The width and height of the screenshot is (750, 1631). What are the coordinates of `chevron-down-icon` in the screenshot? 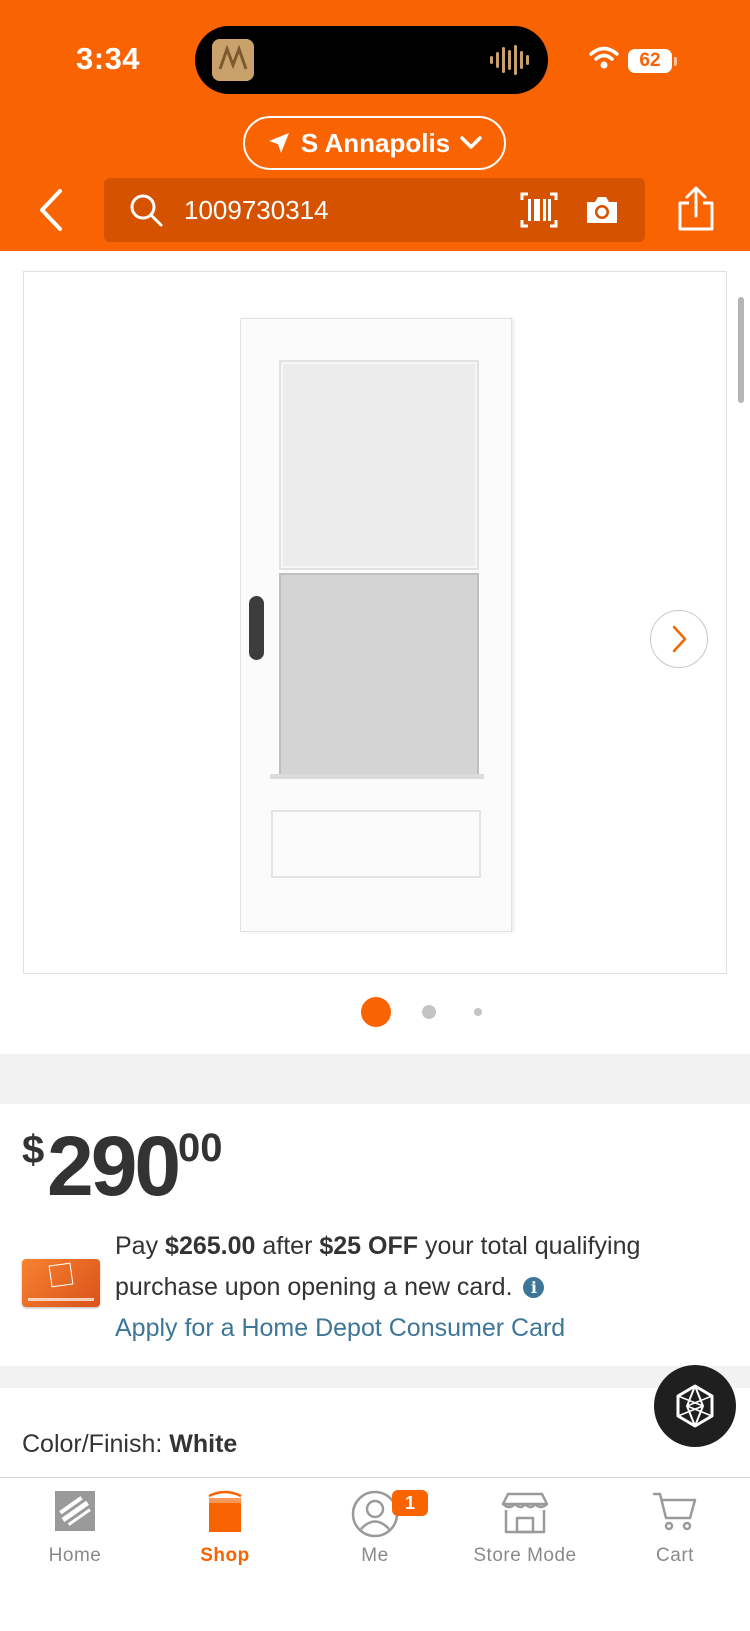 It's located at (471, 142).